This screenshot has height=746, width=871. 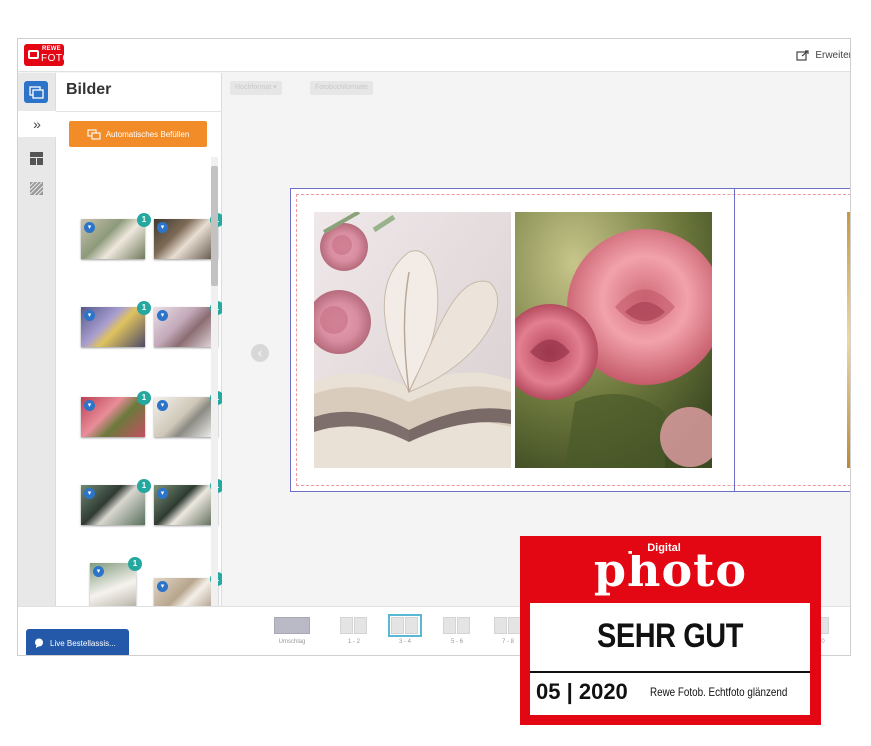 What do you see at coordinates (404, 642) in the screenshot?
I see `page-label: 3 - 4` at bounding box center [404, 642].